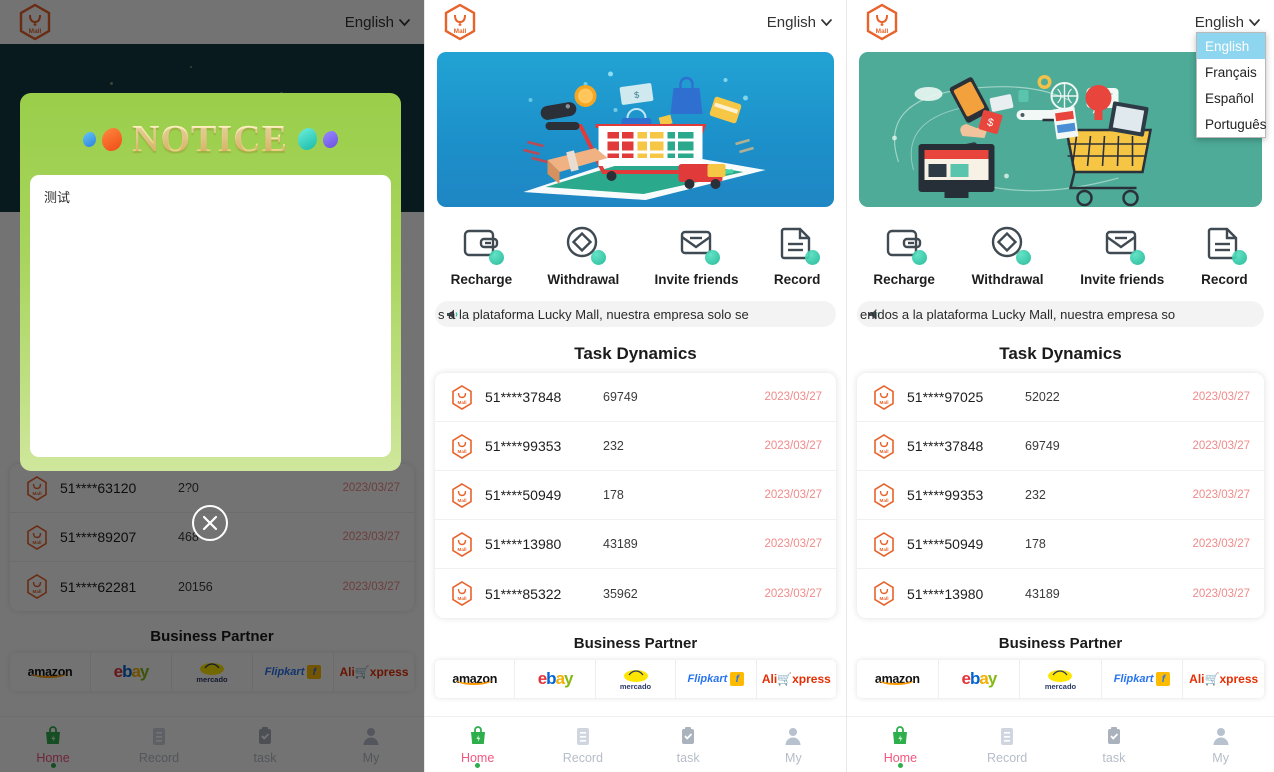 The image size is (1274, 772). I want to click on lucky-mall-logo-icon: Mall, so click(460, 22).